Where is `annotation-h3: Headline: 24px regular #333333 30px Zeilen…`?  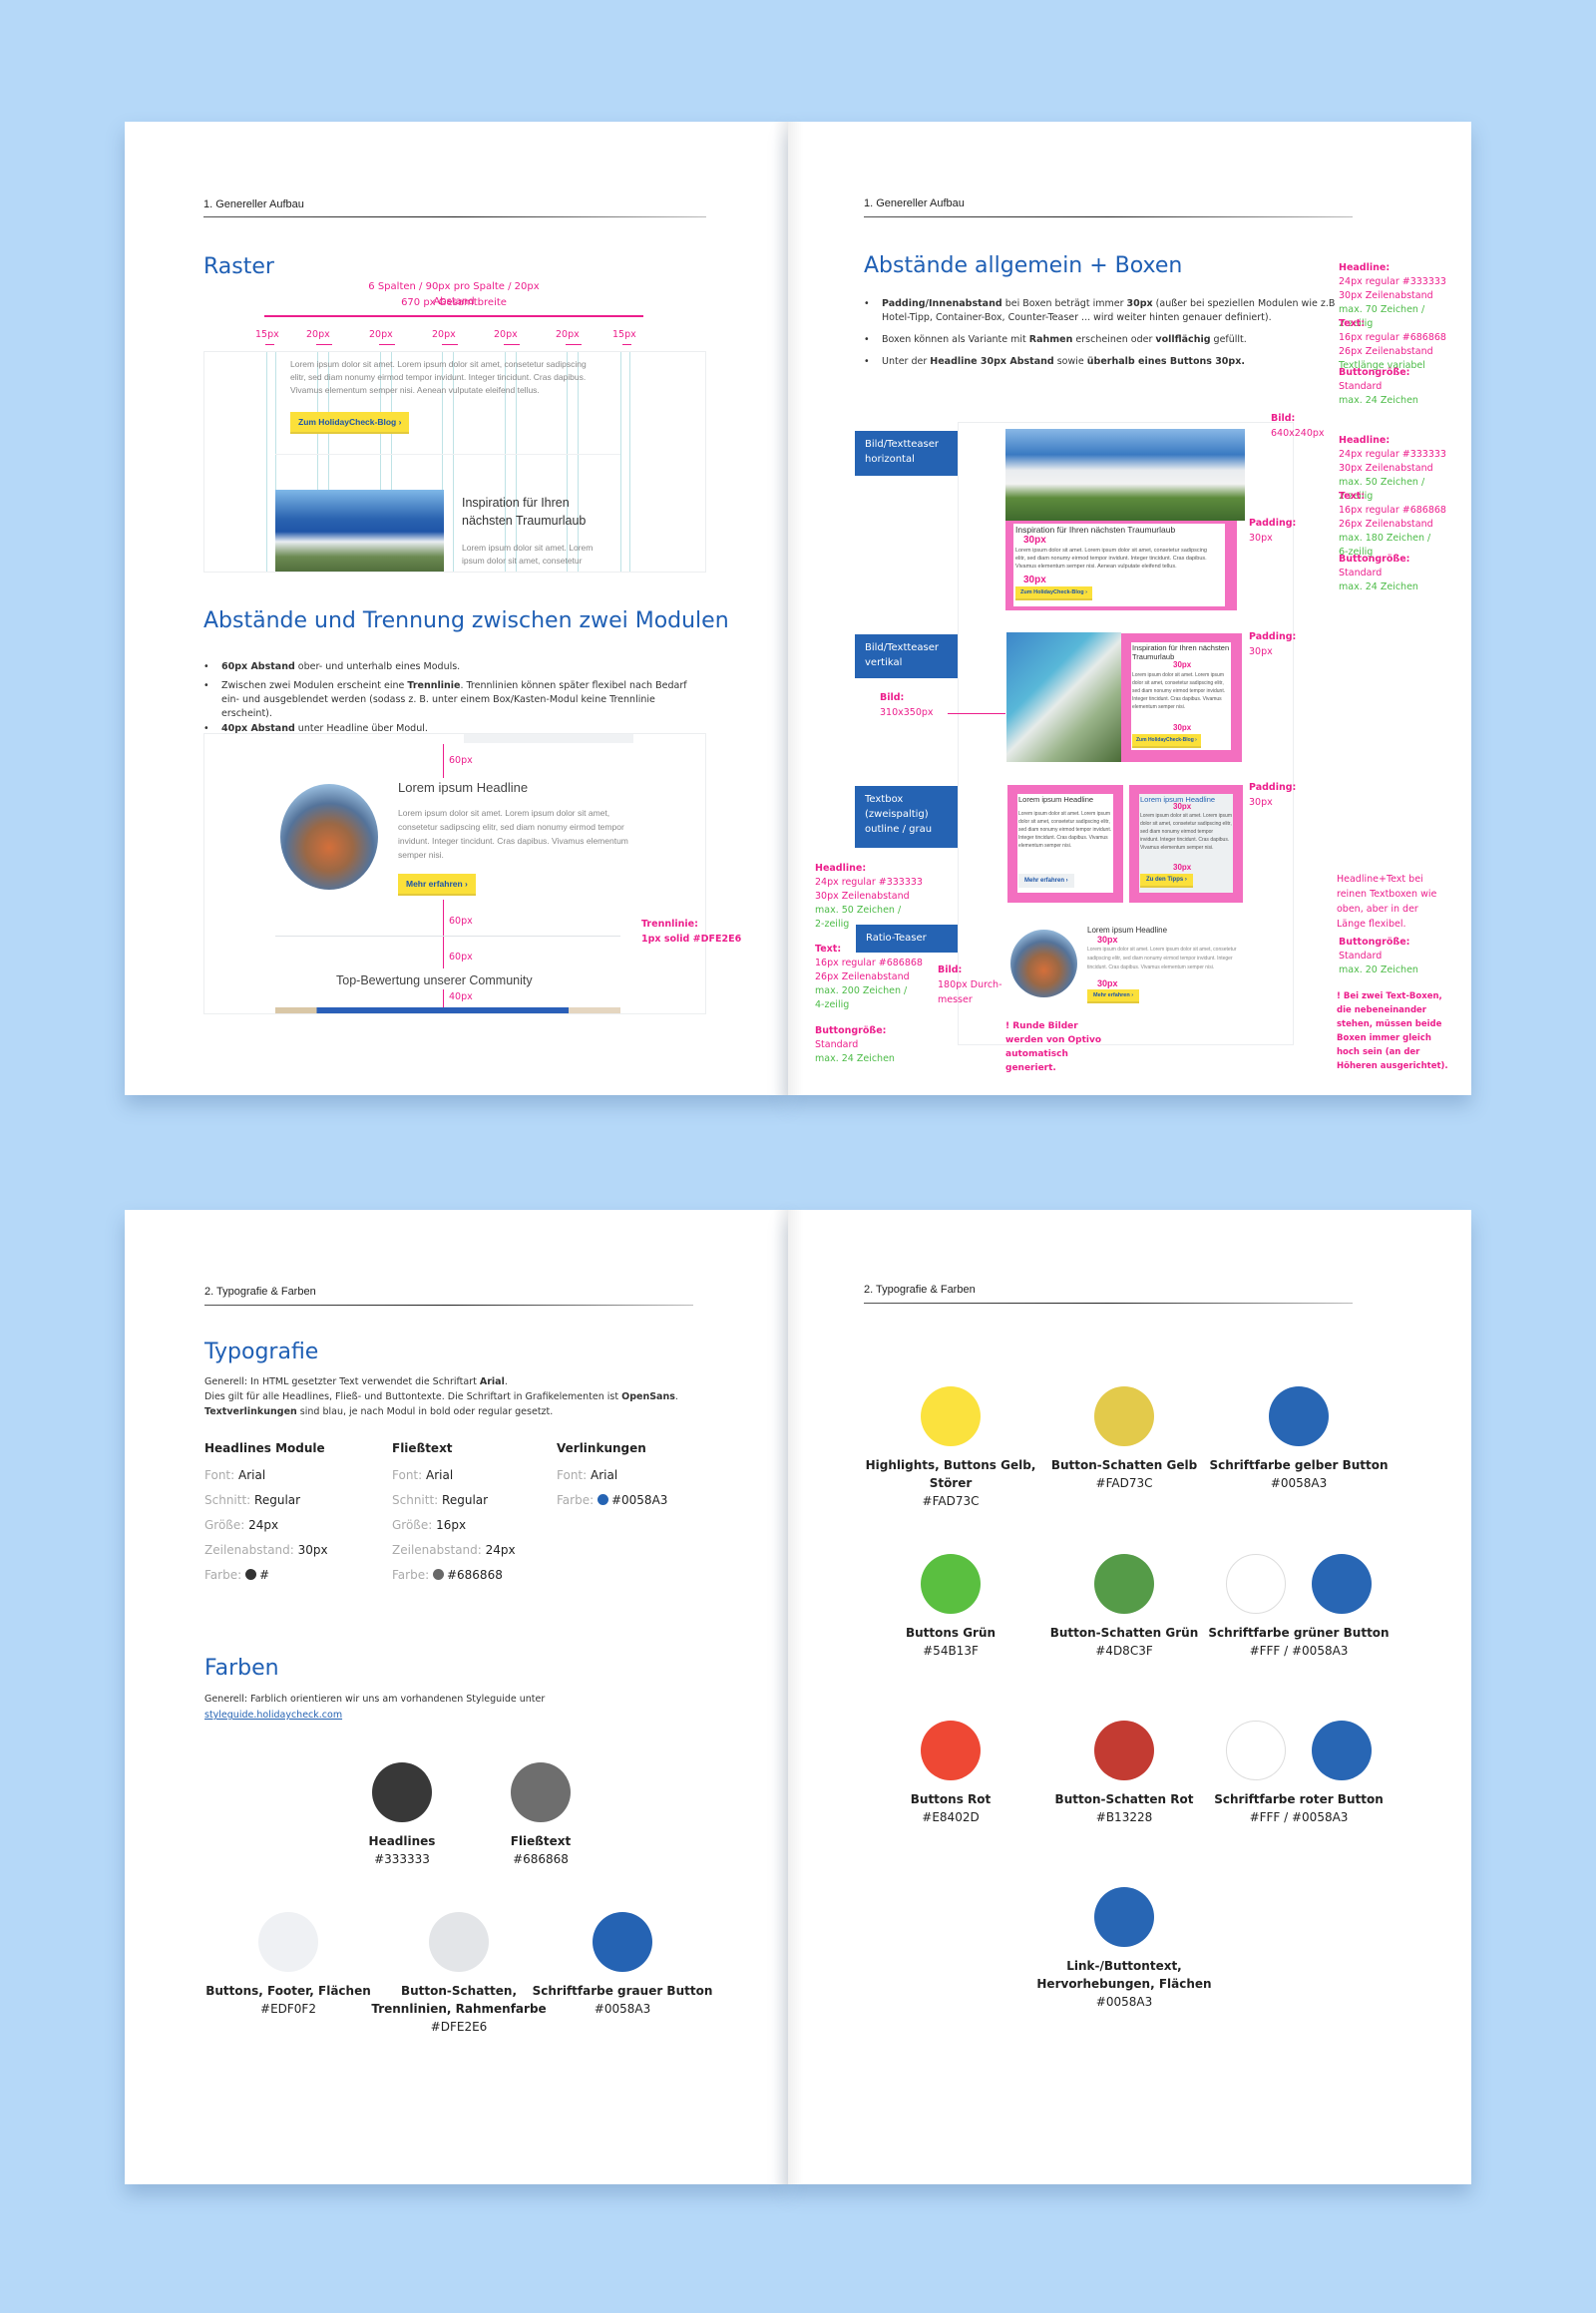
annotation-h3: Headline: 24px regular #333333 30px Zeilen… is located at coordinates (875, 897).